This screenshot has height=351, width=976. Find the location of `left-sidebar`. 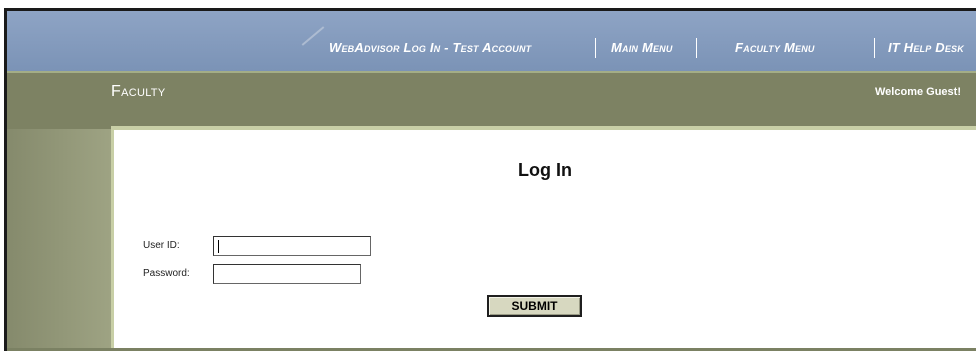

left-sidebar is located at coordinates (59, 240).